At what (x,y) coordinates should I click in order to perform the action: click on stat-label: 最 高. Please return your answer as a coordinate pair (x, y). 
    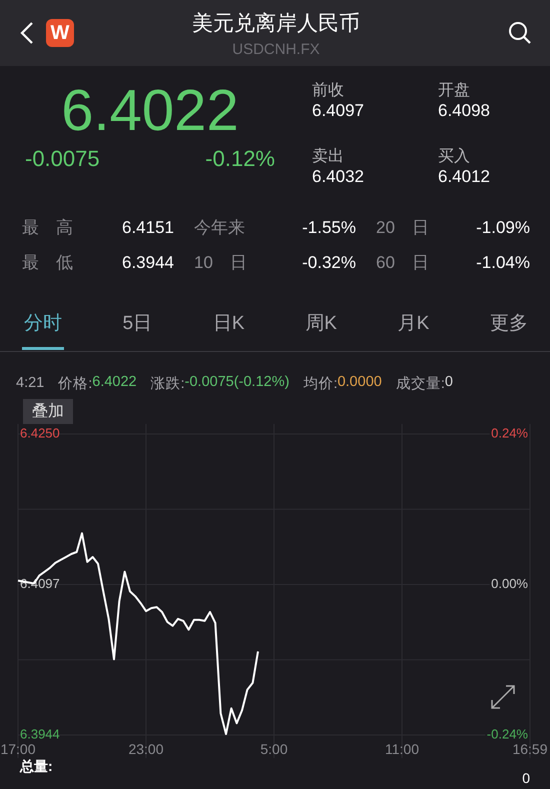
    Looking at the image, I should click on (48, 228).